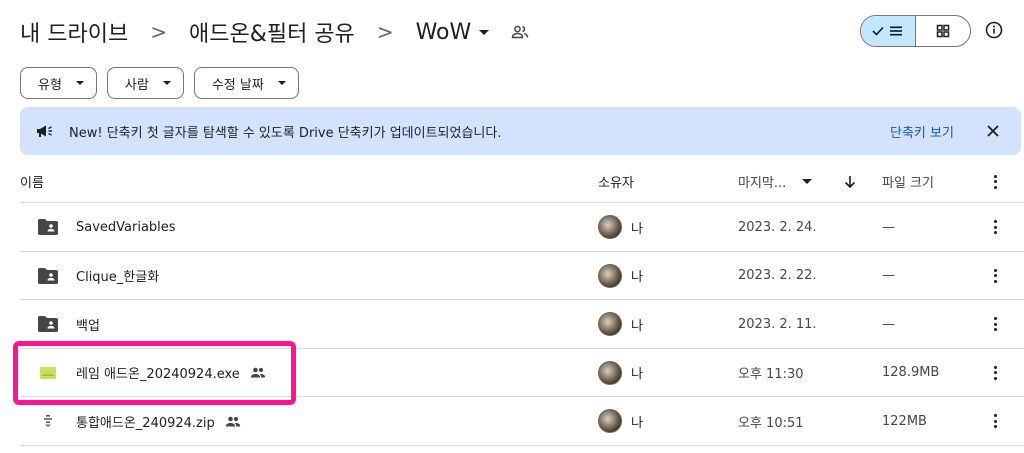  Describe the element at coordinates (771, 423) in the screenshot. I see `modified-date: 오후 10:51` at that location.